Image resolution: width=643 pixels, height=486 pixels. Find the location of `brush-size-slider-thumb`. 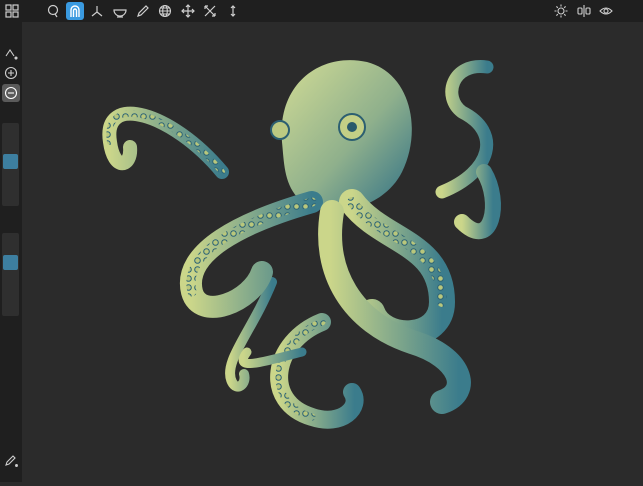

brush-size-slider-thumb is located at coordinates (10, 161).